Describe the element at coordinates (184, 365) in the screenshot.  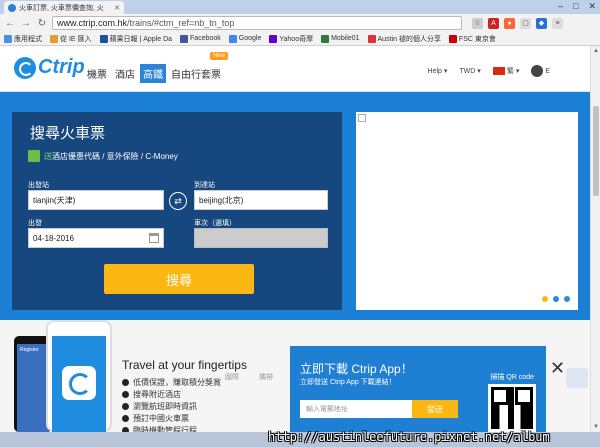
I see `features-headline: Travel at your fingertips` at that location.